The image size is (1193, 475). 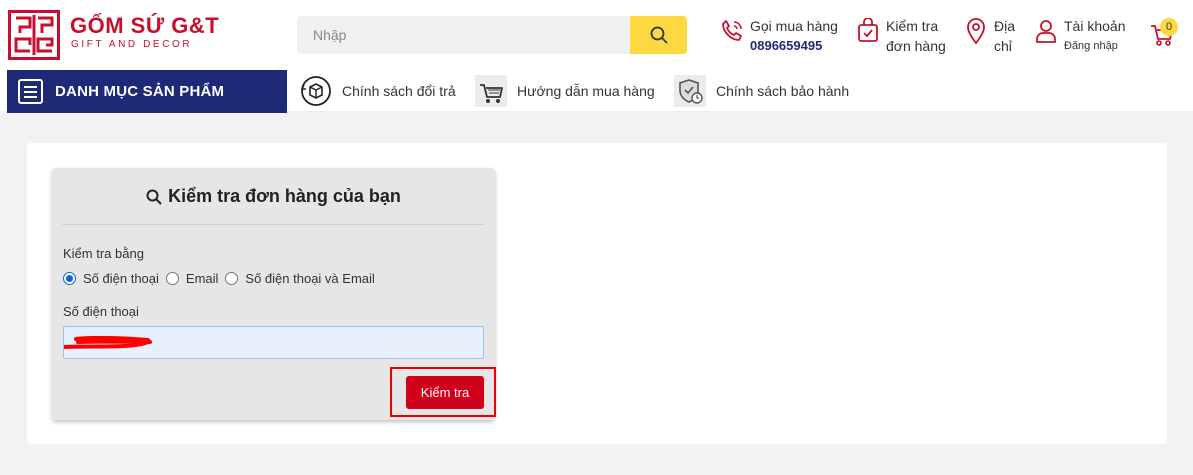 What do you see at coordinates (916, 46) in the screenshot?
I see `check-order-line2: đơn hàng` at bounding box center [916, 46].